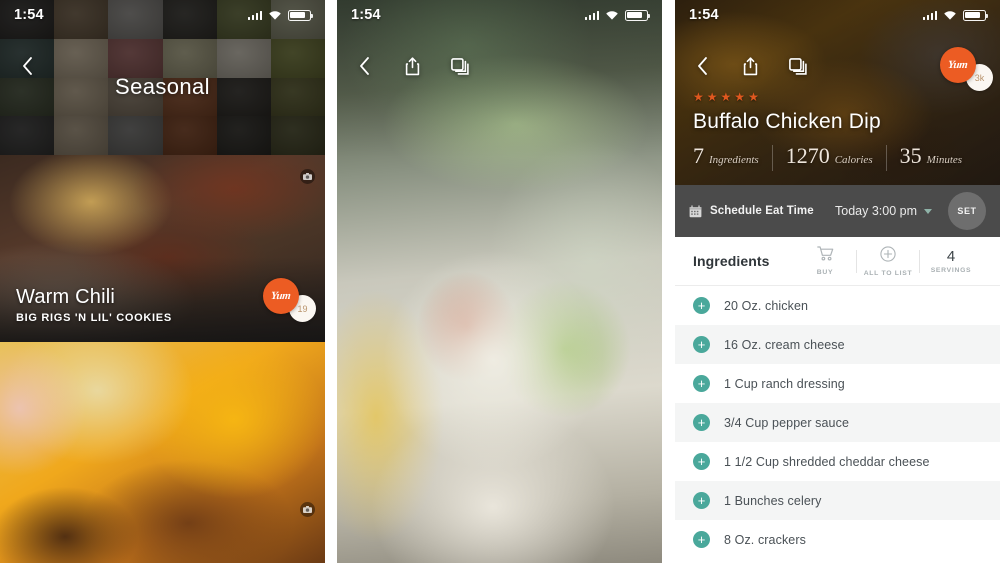 The height and width of the screenshot is (563, 1000). What do you see at coordinates (876, 211) in the screenshot?
I see `schedule-time-value: Today 3:00 pm` at bounding box center [876, 211].